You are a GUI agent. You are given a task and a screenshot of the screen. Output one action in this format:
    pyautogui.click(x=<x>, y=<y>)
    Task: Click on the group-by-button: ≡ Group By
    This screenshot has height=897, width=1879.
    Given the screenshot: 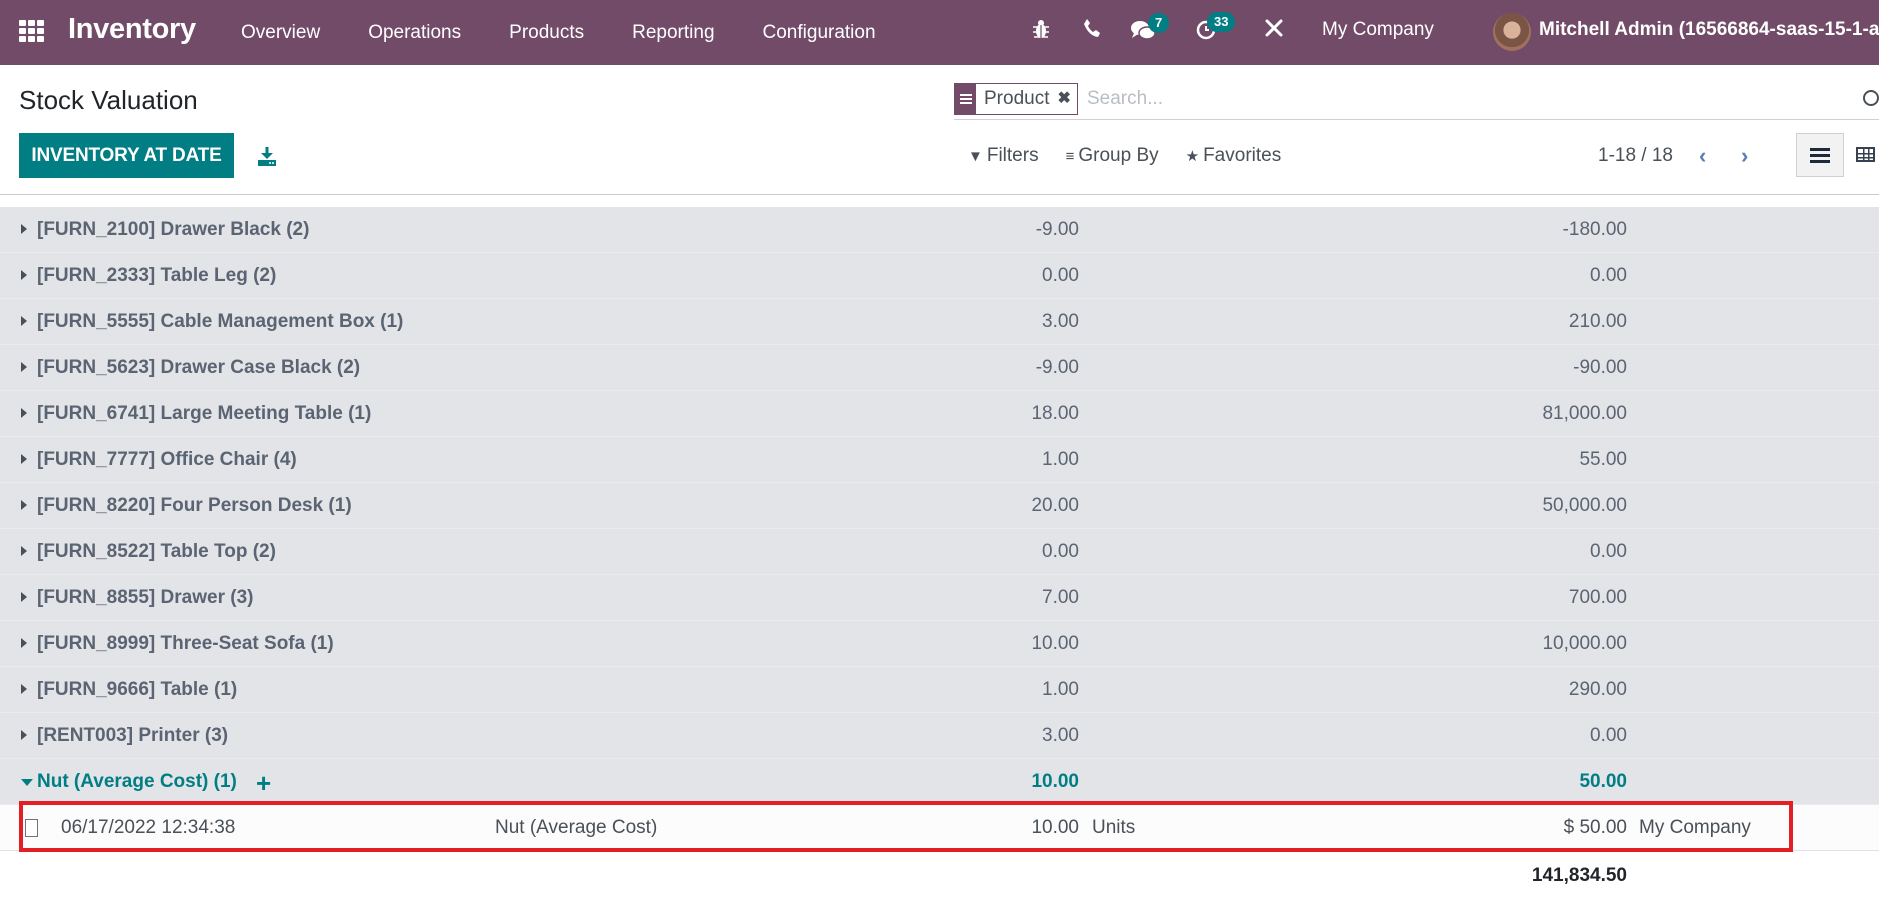 What is the action you would take?
    pyautogui.click(x=1112, y=156)
    